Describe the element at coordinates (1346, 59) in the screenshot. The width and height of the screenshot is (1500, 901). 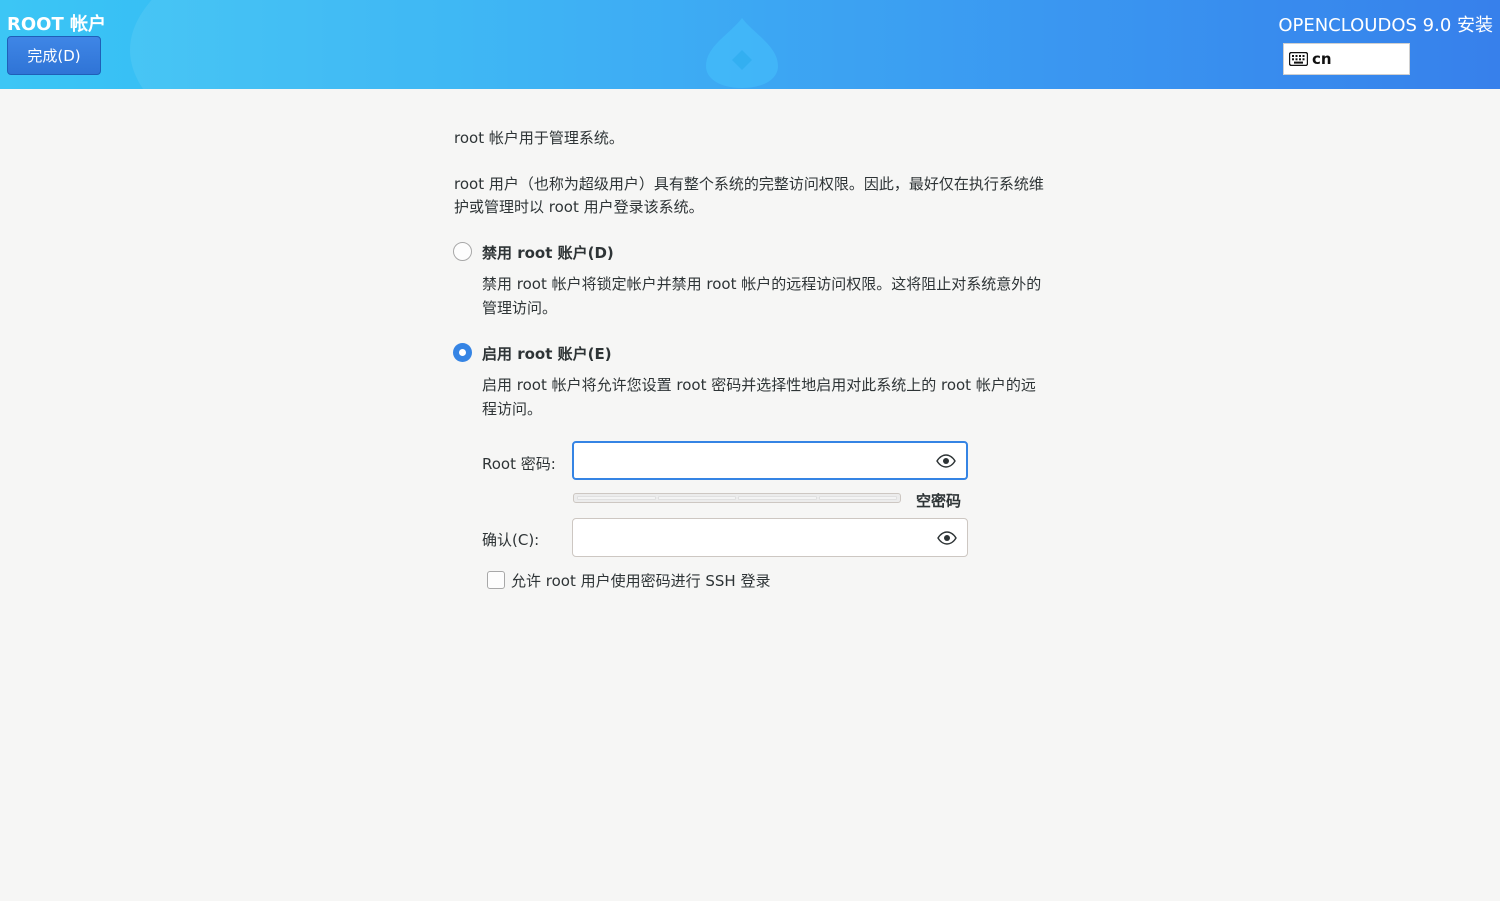
I see `keyboard-layout-indicator: cn` at that location.